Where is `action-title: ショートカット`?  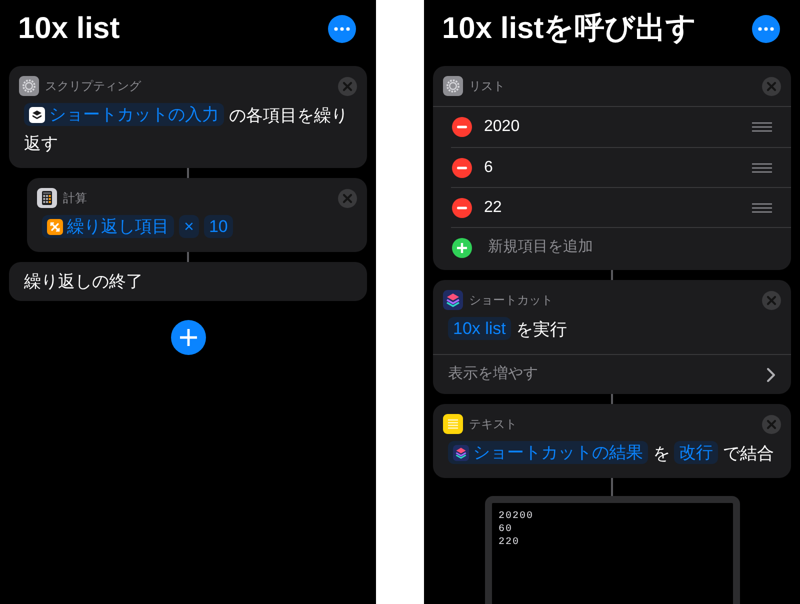
action-title: ショートカット is located at coordinates (511, 300).